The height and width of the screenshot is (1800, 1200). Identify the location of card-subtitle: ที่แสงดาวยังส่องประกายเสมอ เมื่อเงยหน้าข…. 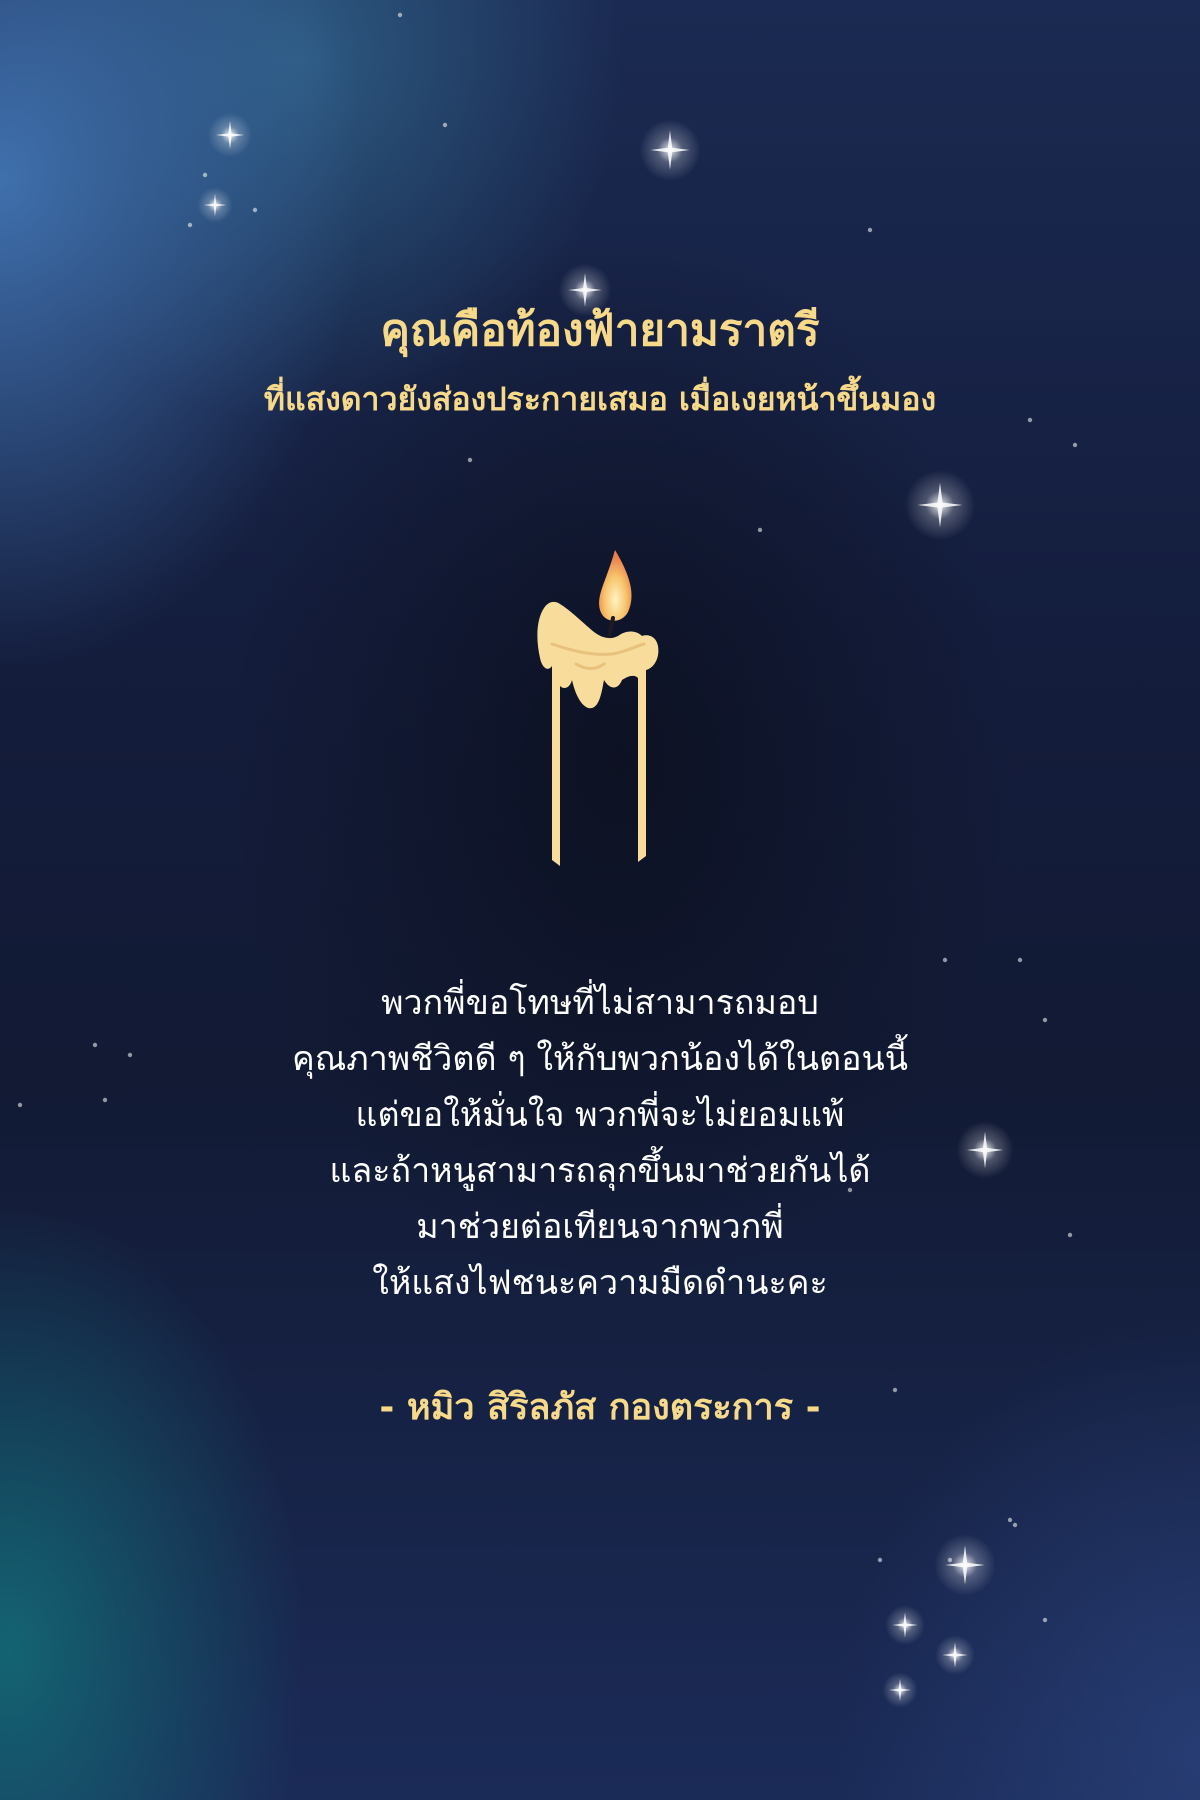
(600, 399).